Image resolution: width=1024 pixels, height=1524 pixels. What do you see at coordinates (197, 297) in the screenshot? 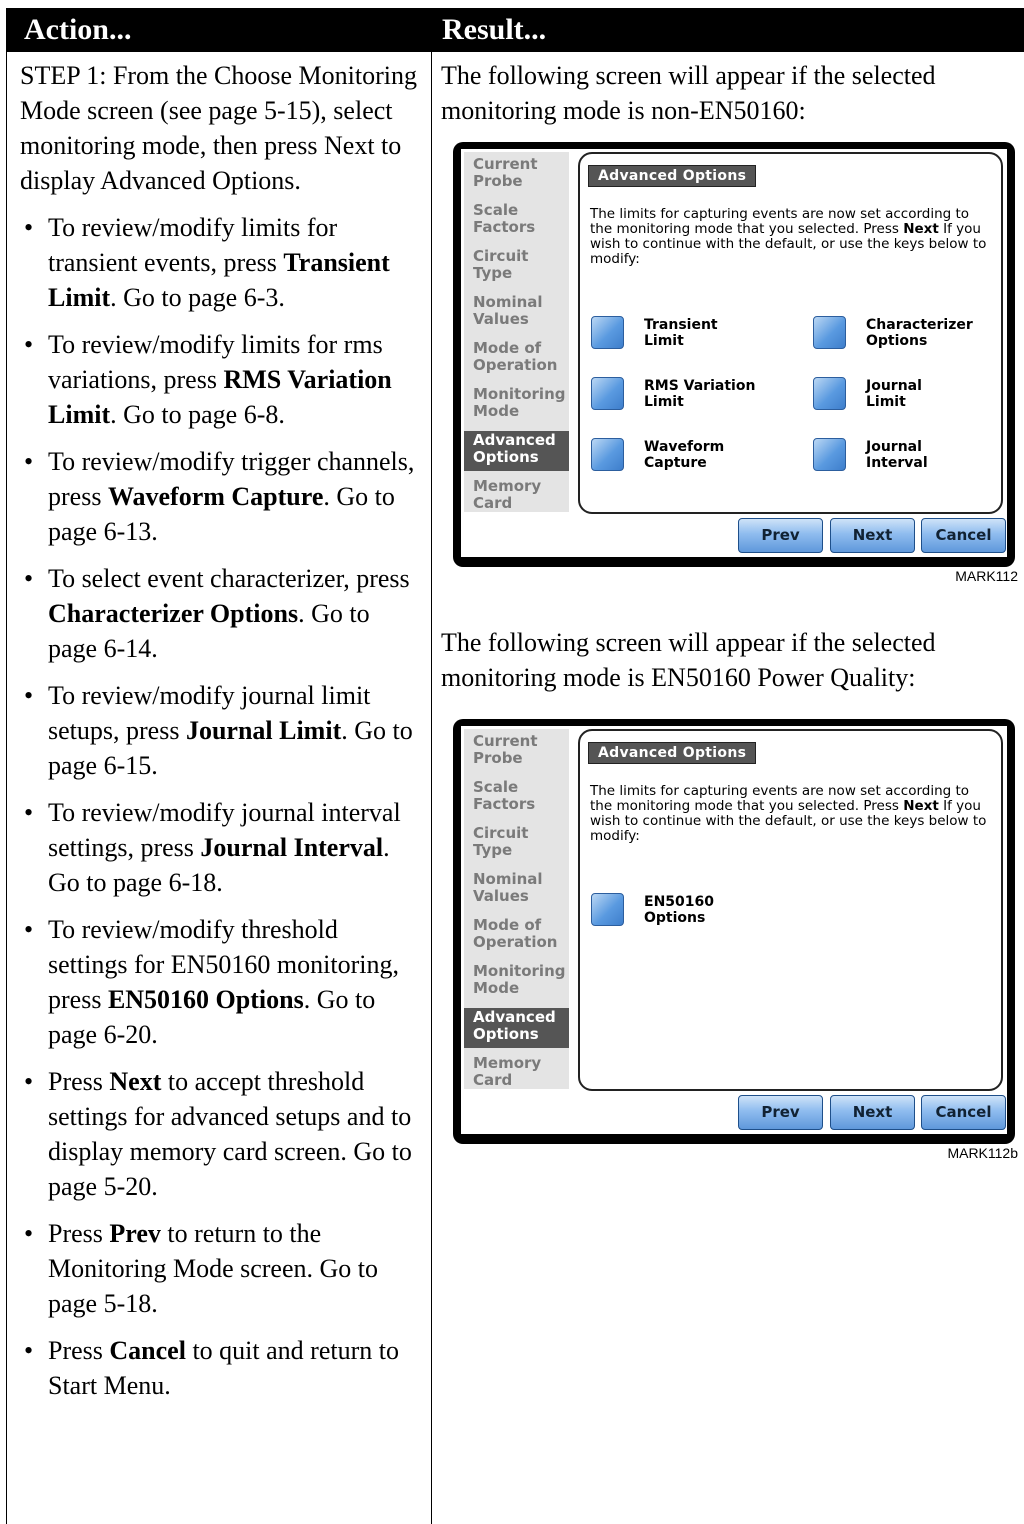
I see `bullet-text-tail: . Go to page 6-3.` at bounding box center [197, 297].